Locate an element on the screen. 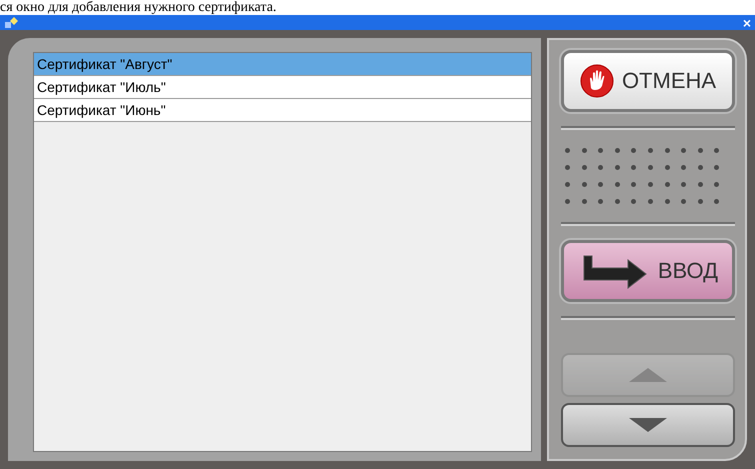 This screenshot has height=469, width=755. triangle-down-icon is located at coordinates (648, 425).